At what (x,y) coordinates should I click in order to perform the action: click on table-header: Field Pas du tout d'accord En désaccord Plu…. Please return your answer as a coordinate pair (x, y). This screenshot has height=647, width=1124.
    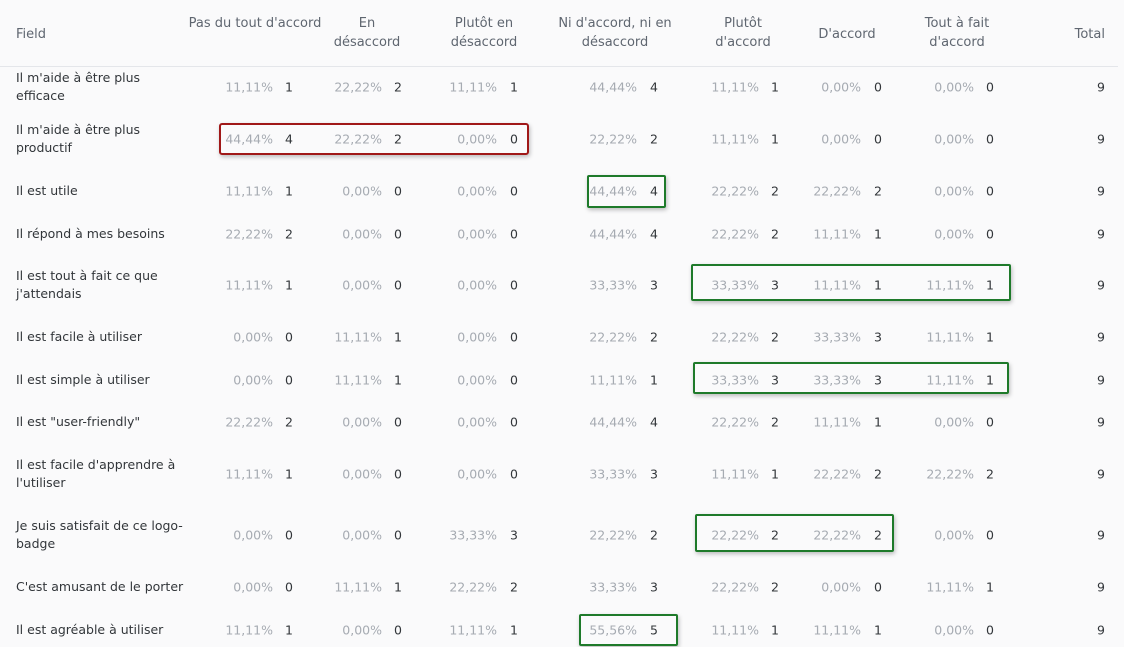
    Looking at the image, I should click on (559, 33).